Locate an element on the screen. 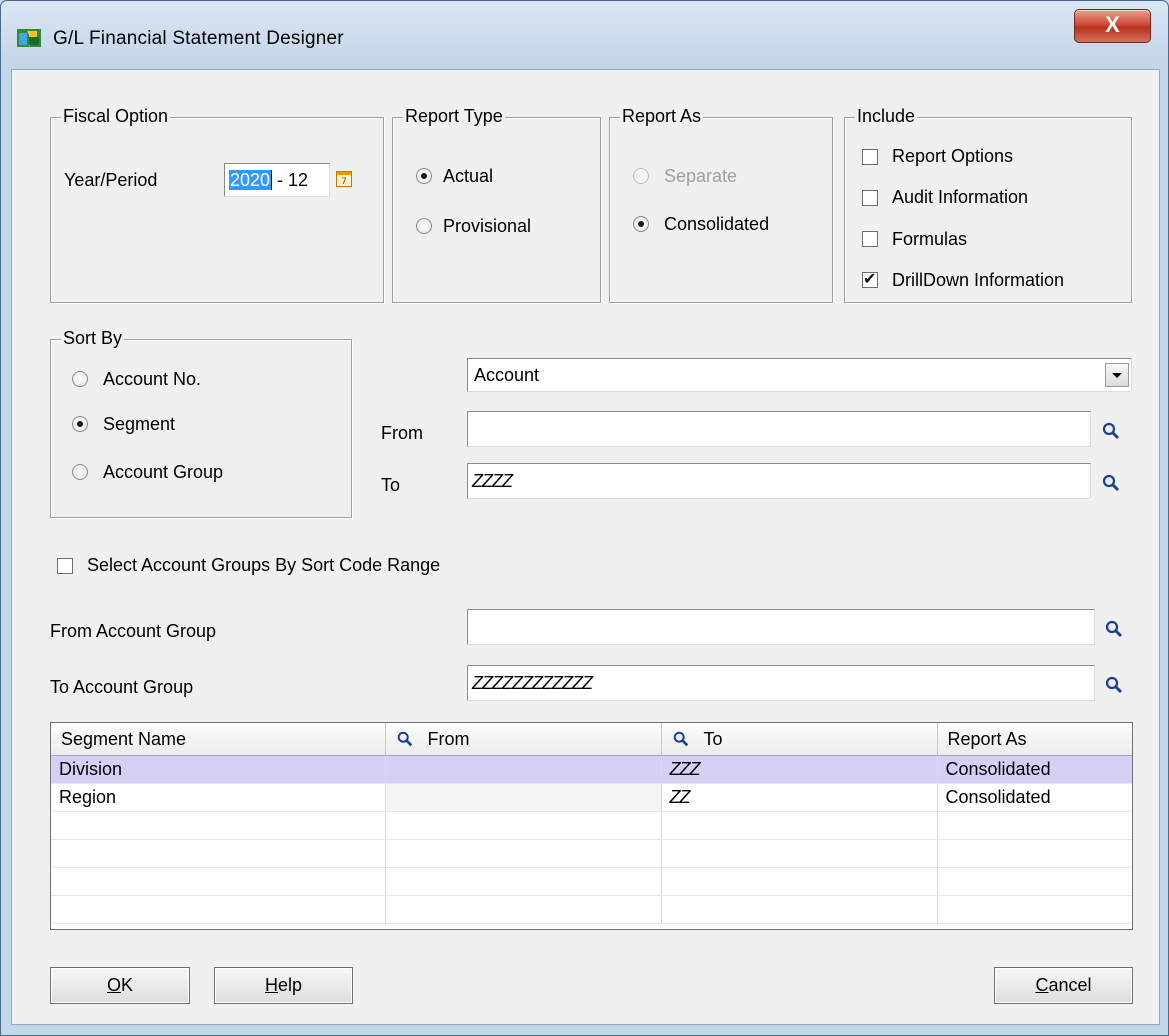  window-title: G/L Financial Statement Designer is located at coordinates (198, 38).